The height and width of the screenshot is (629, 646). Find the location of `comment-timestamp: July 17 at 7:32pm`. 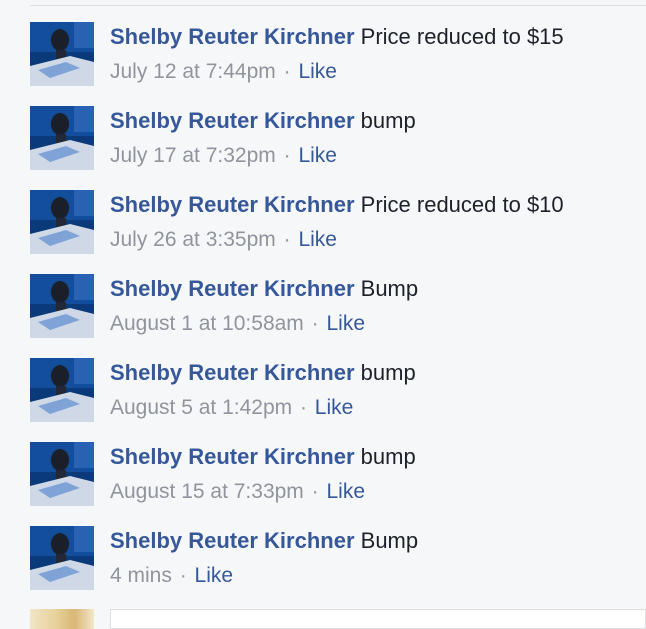

comment-timestamp: July 17 at 7:32pm is located at coordinates (193, 155).